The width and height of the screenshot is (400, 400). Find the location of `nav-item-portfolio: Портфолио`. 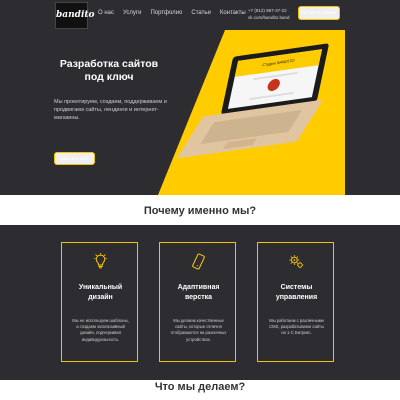

nav-item-portfolio: Портфолио is located at coordinates (166, 13).